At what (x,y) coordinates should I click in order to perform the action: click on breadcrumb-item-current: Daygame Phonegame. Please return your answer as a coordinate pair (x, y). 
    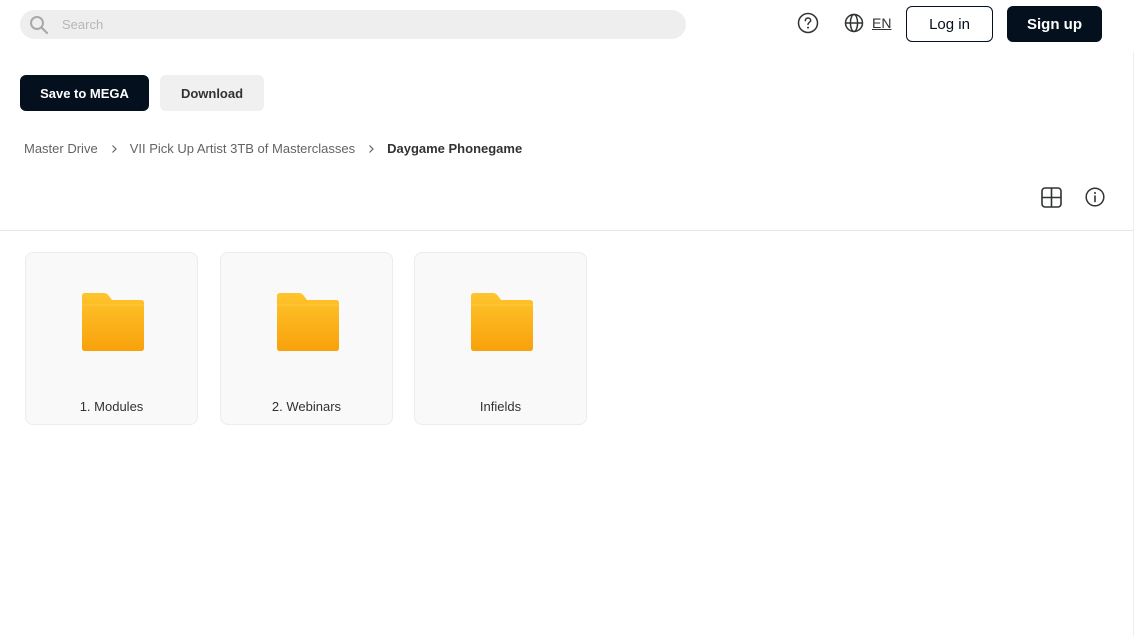
    Looking at the image, I should click on (455, 148).